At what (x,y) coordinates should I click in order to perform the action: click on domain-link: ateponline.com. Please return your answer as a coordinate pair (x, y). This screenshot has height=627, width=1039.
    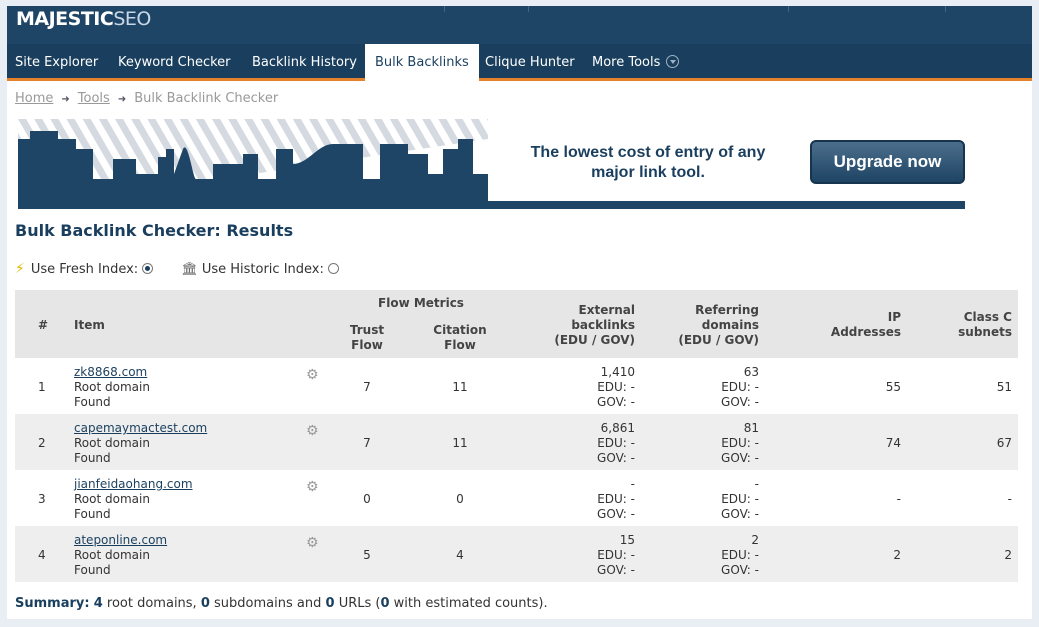
    Looking at the image, I should click on (120, 540).